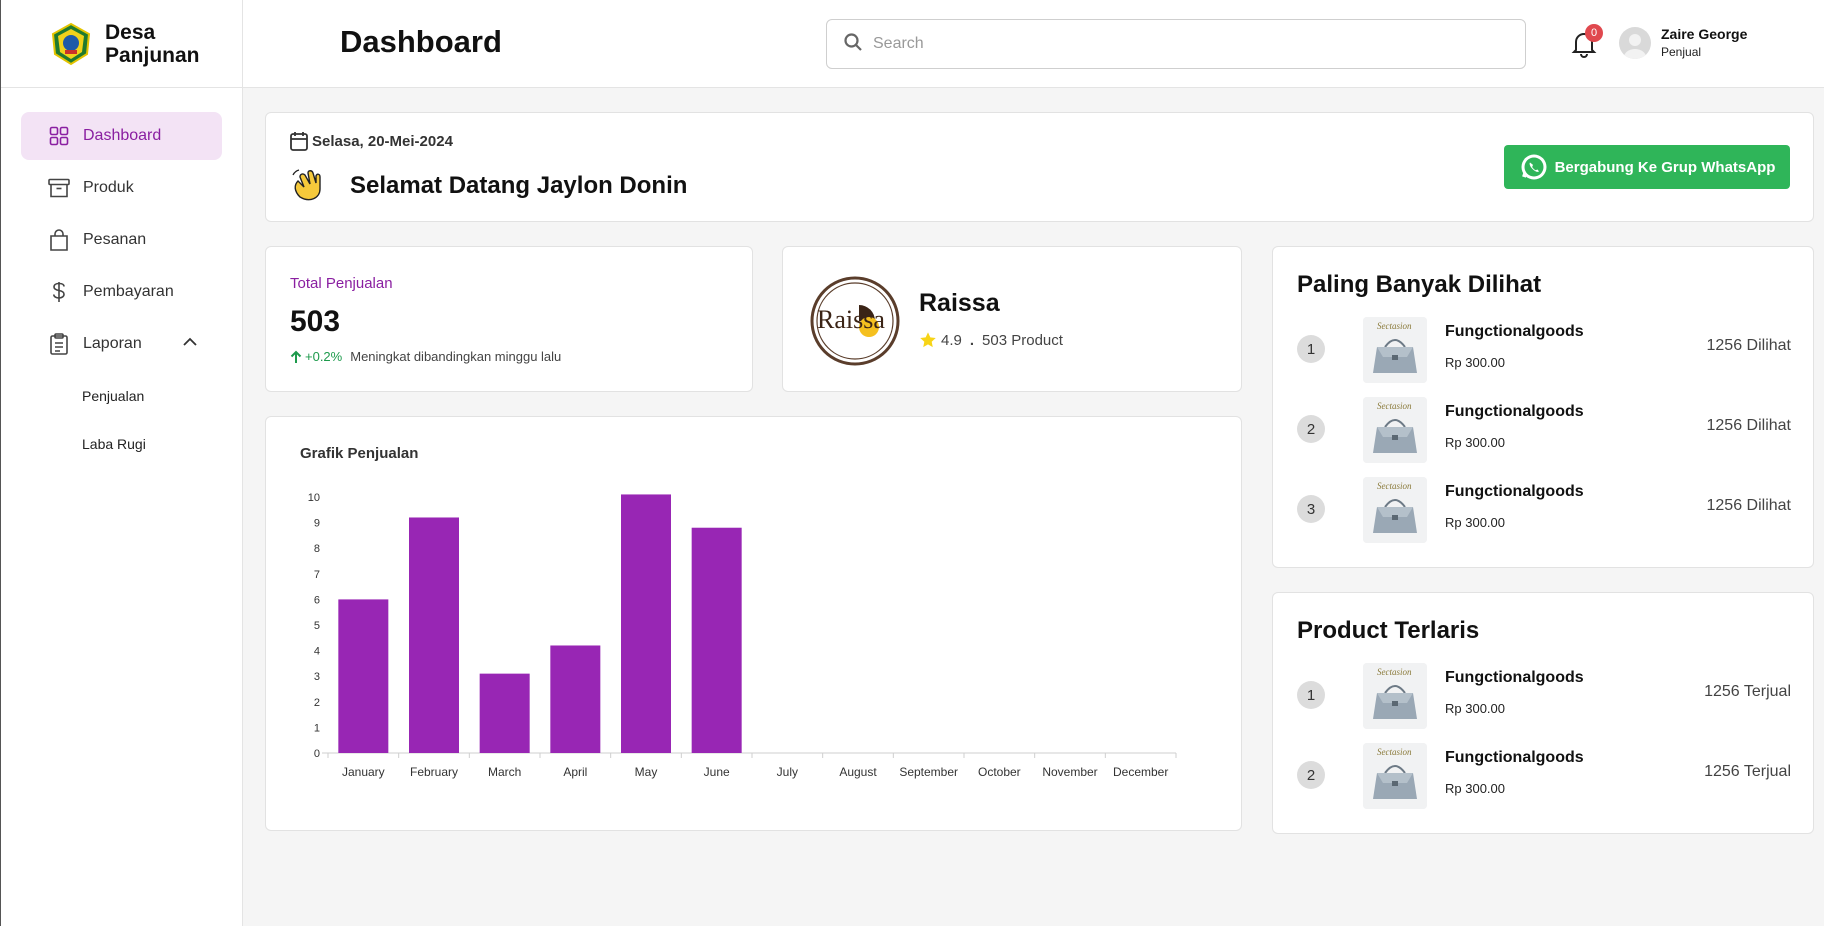  What do you see at coordinates (296, 356) in the screenshot?
I see `arrow-up-icon` at bounding box center [296, 356].